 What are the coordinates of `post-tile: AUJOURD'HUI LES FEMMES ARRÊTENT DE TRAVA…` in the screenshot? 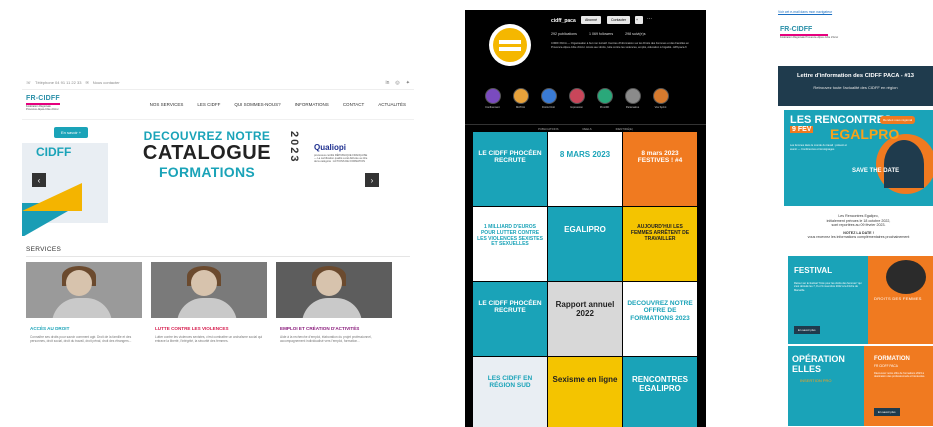 It's located at (660, 244).